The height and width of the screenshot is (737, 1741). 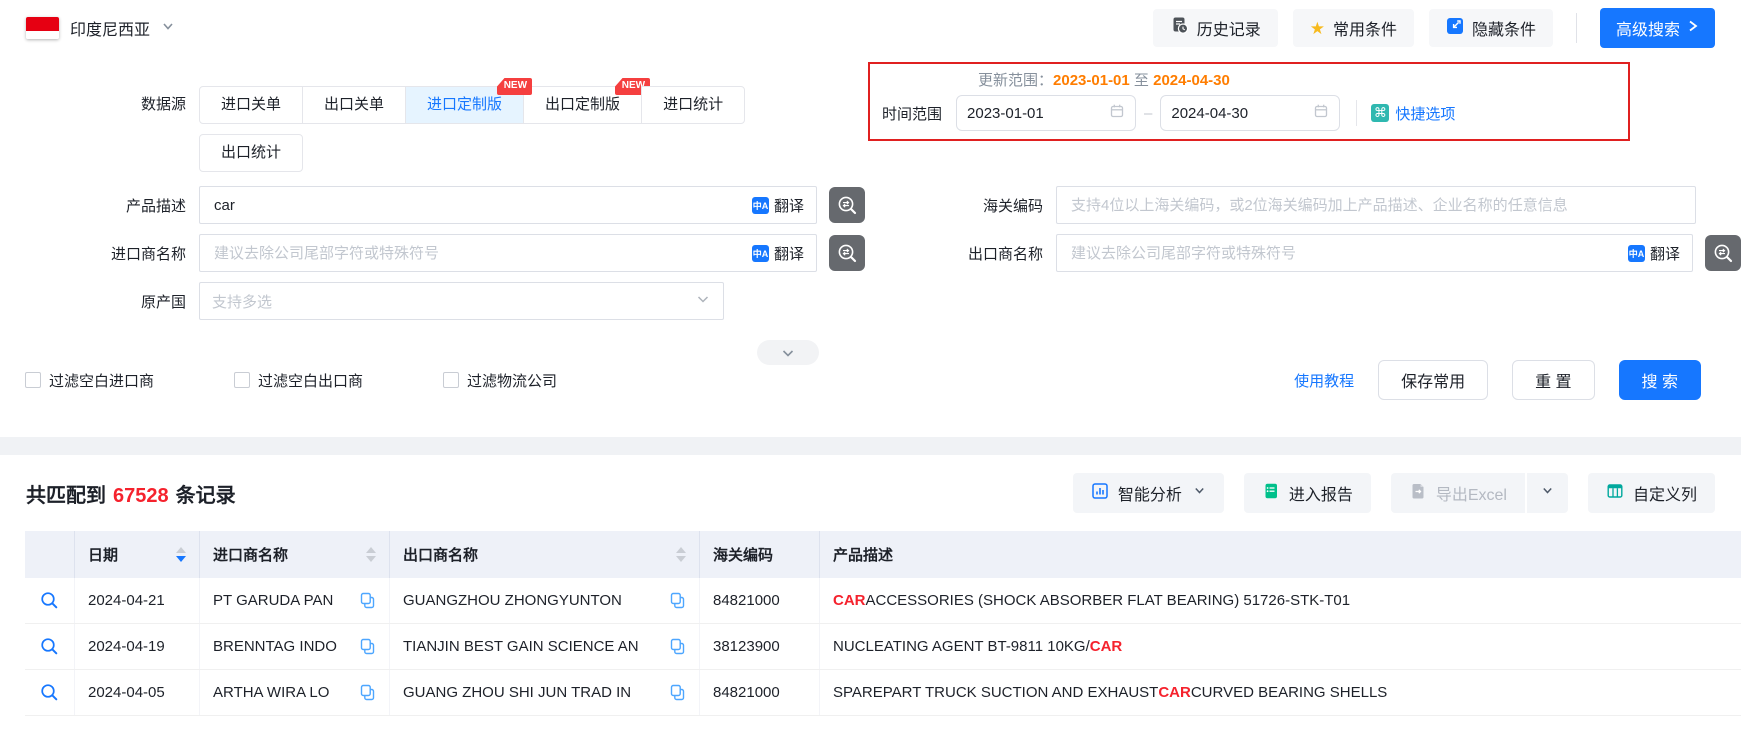 What do you see at coordinates (1723, 253) in the screenshot?
I see `exporter-match-mode-button` at bounding box center [1723, 253].